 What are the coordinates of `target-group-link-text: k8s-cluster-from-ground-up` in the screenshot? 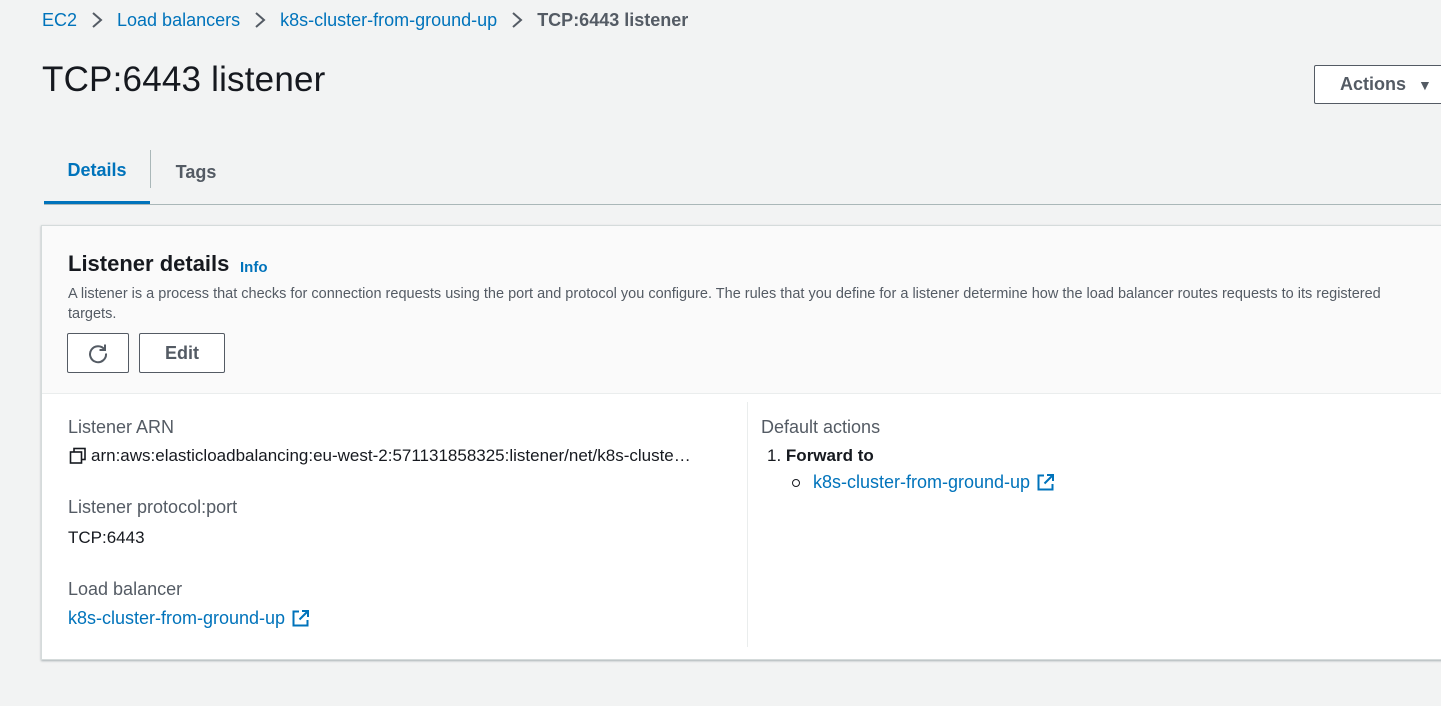 It's located at (922, 482).